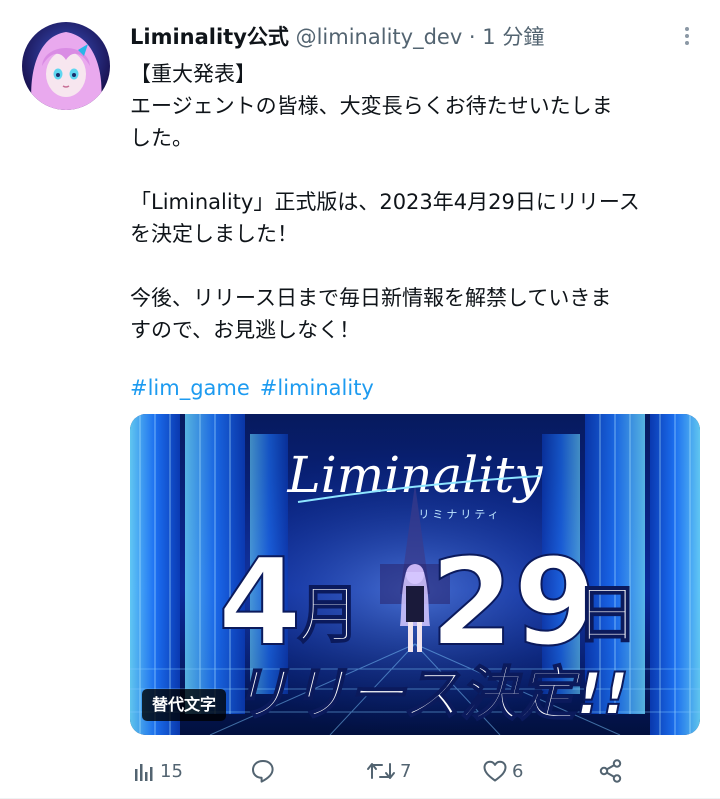  I want to click on like-button: 6, so click(502, 771).